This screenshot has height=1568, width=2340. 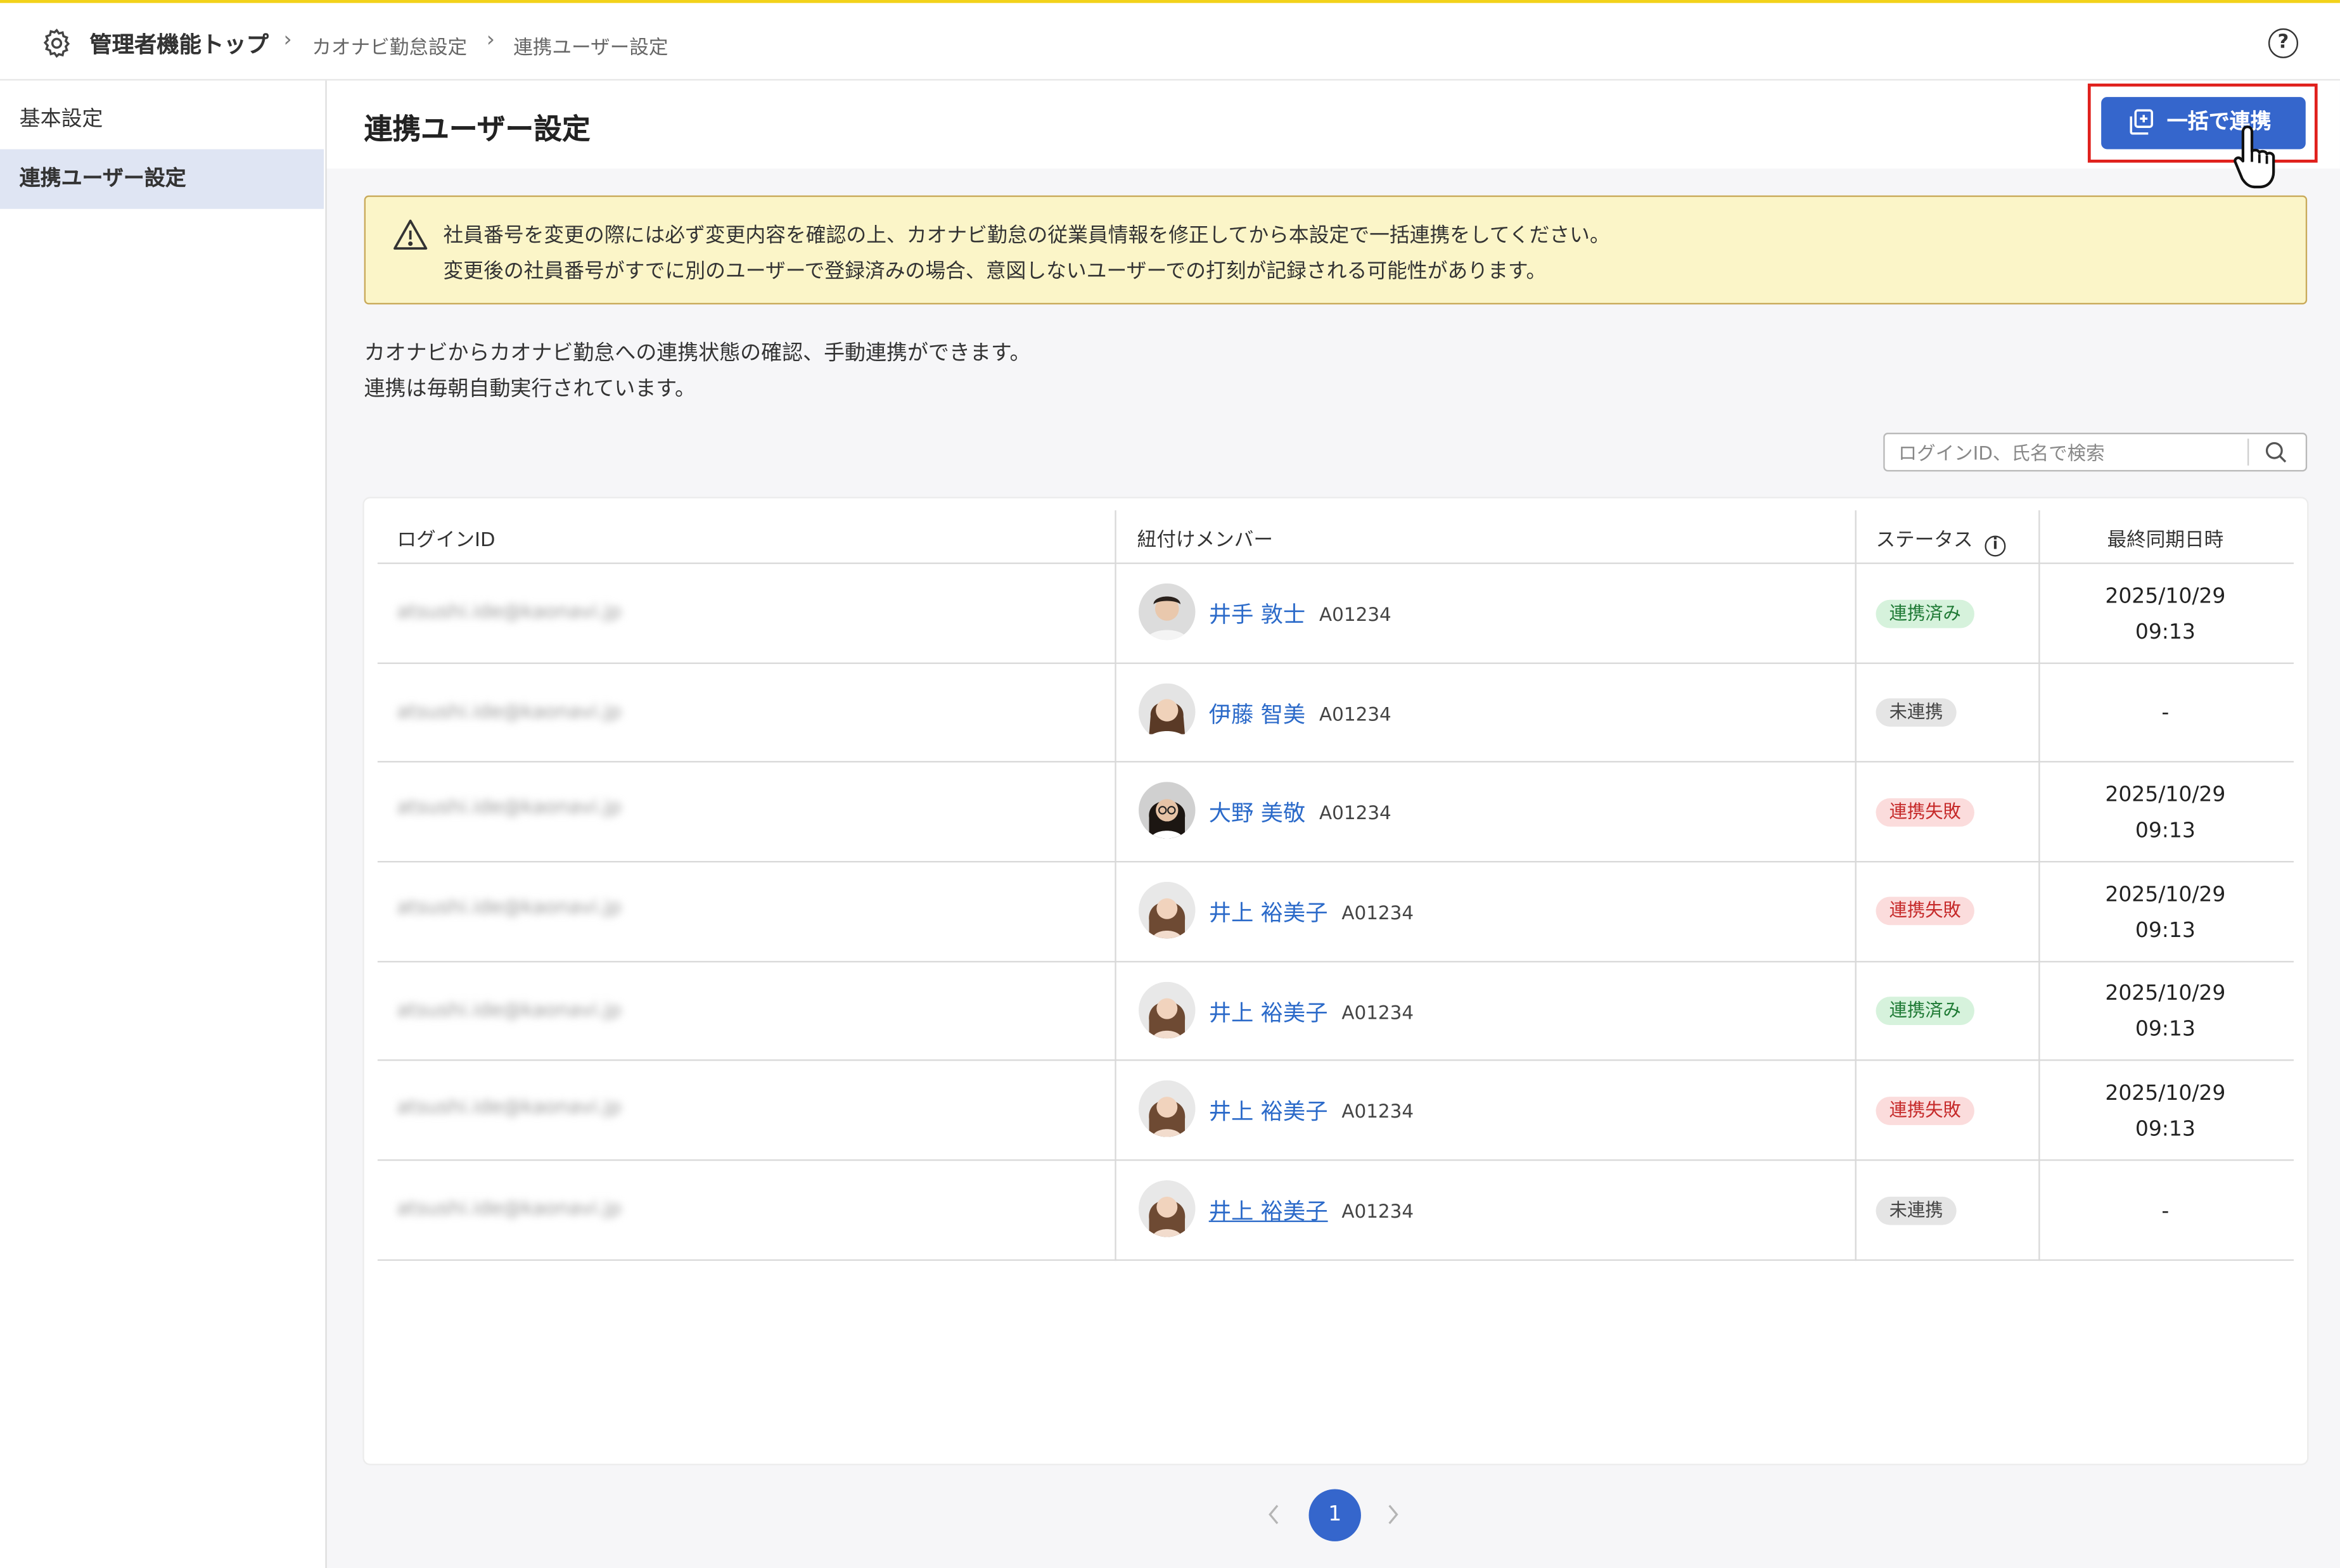 I want to click on row-7-sync-date: -, so click(x=2165, y=1211).